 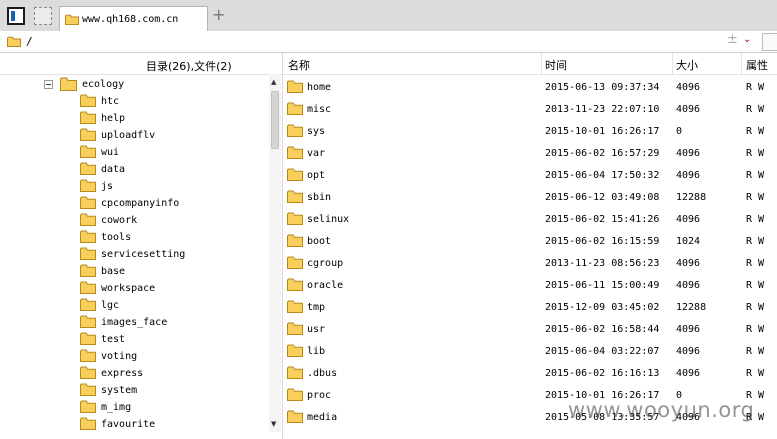 What do you see at coordinates (747, 39) in the screenshot?
I see `chevron-down-icon: ⌄` at bounding box center [747, 39].